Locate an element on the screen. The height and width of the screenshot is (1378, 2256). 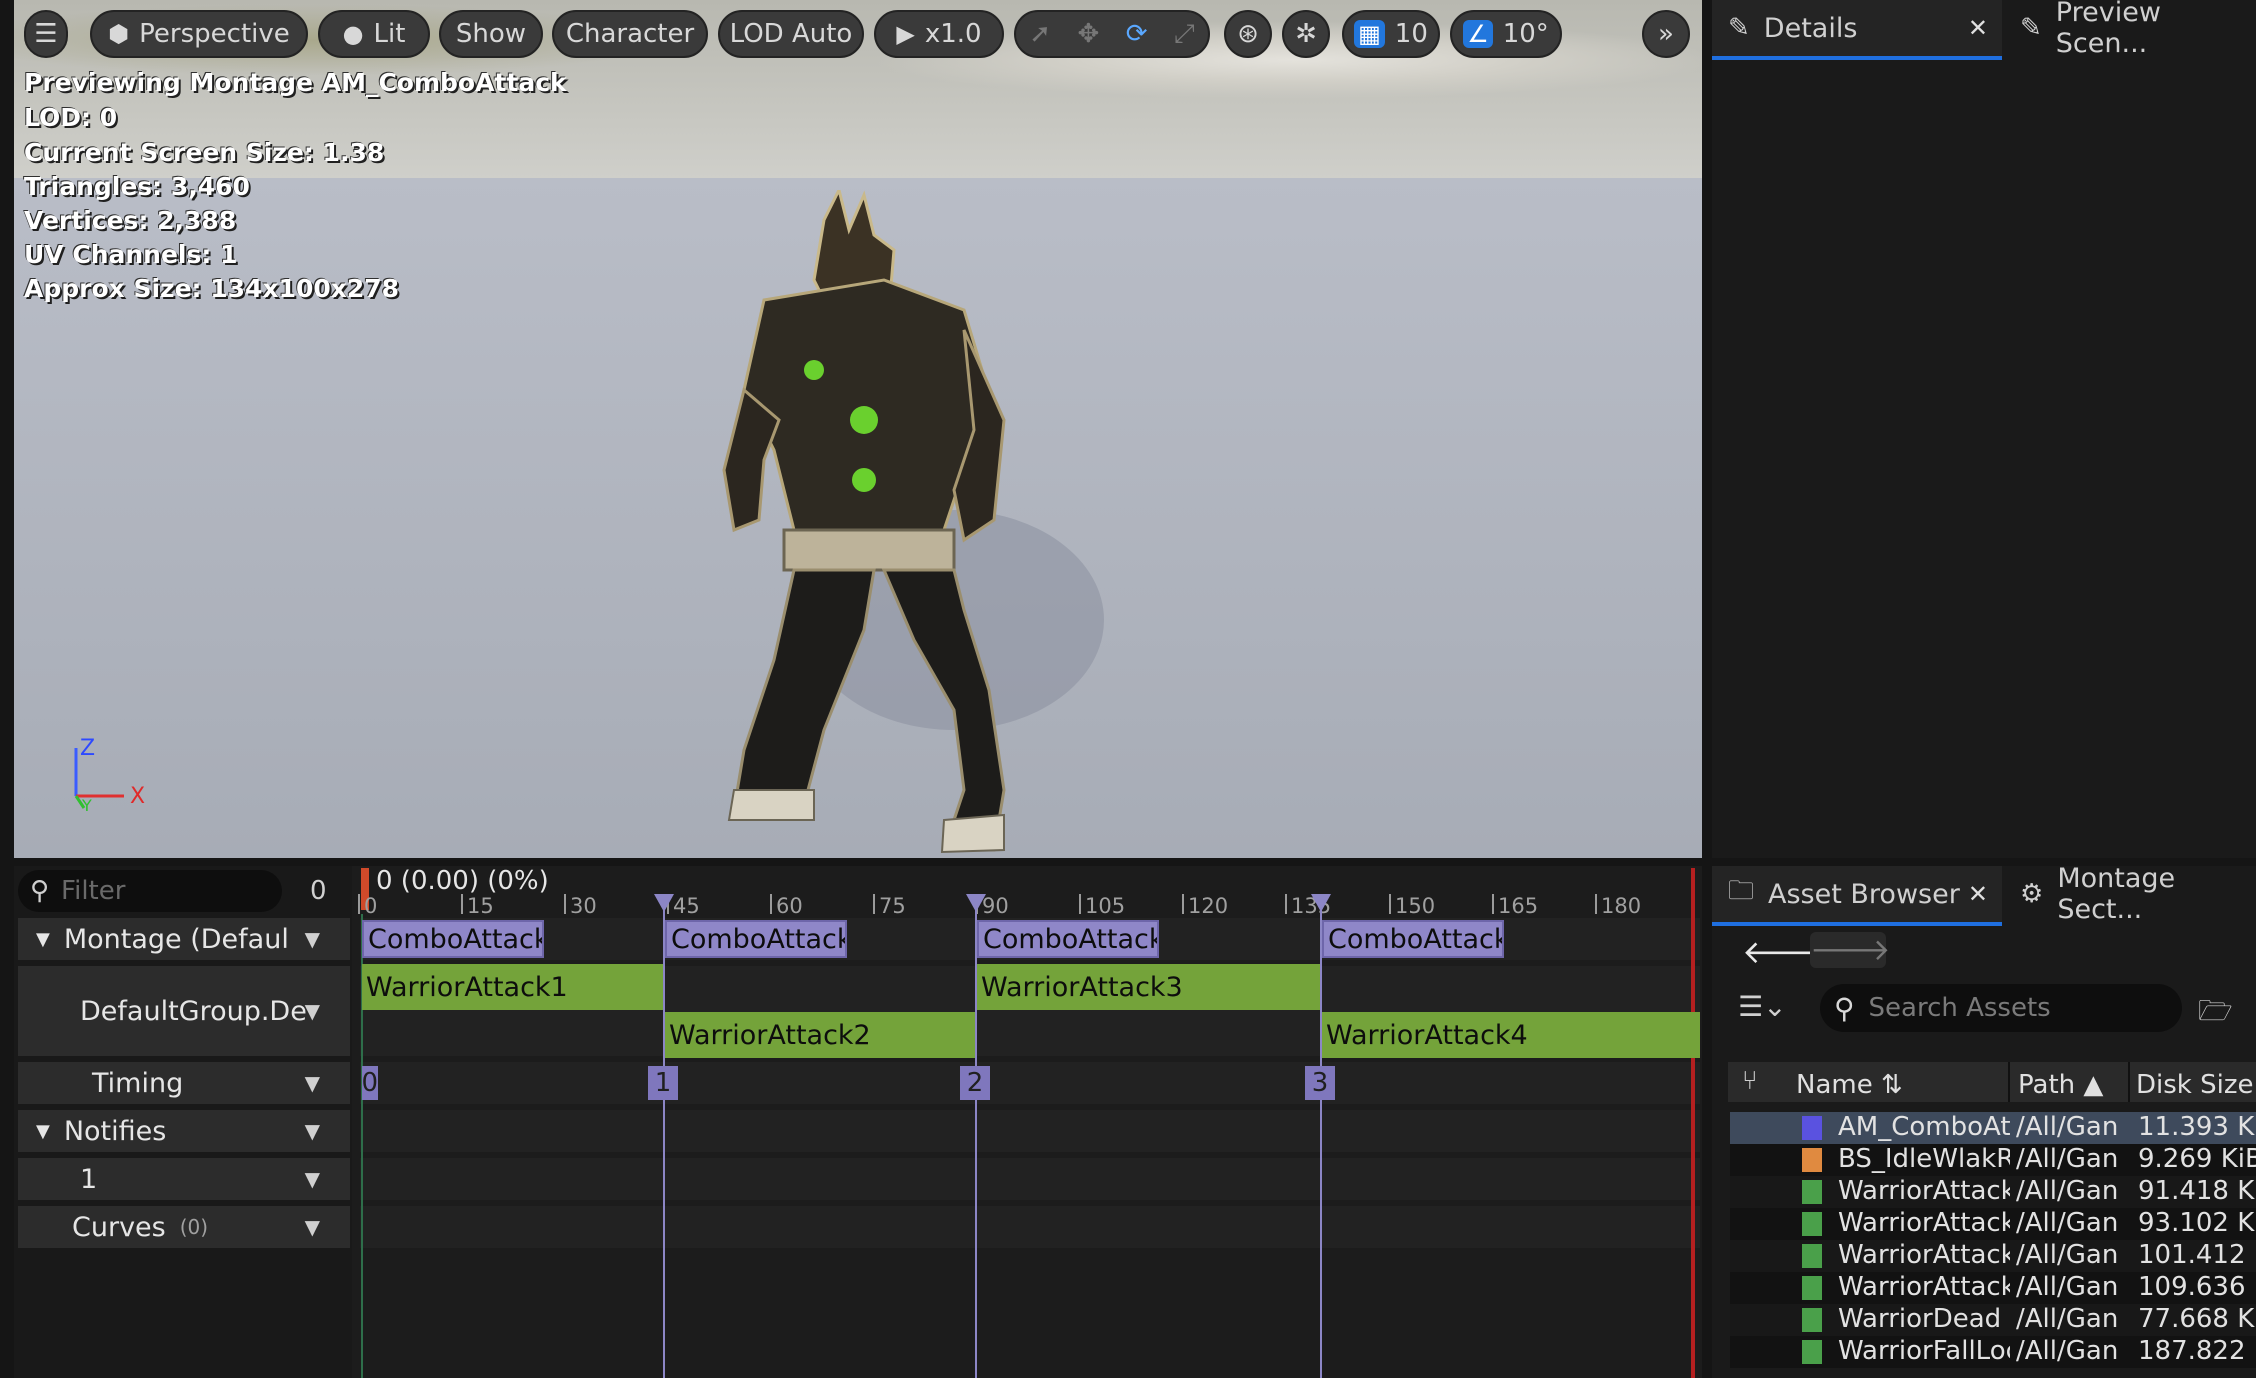
track-timing: Timing ▼ is located at coordinates (184, 1083).